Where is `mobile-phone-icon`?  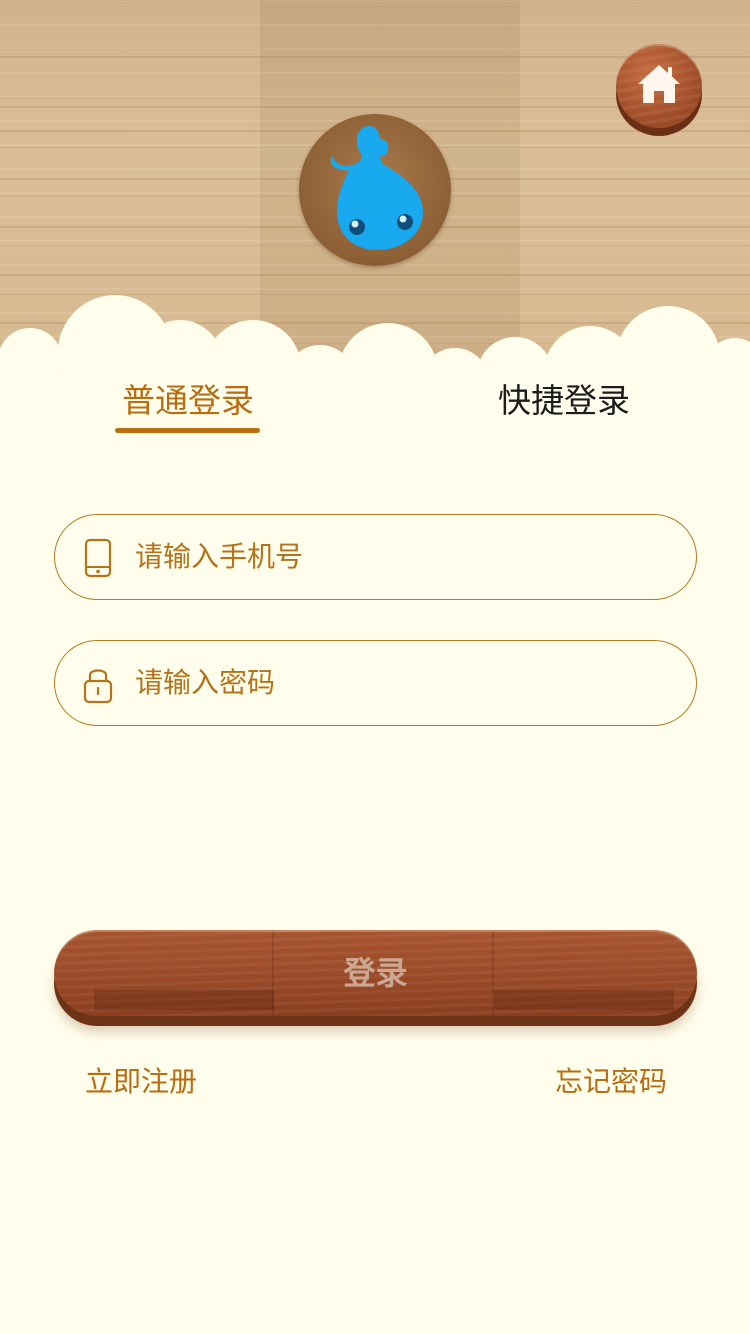
mobile-phone-icon is located at coordinates (98, 558).